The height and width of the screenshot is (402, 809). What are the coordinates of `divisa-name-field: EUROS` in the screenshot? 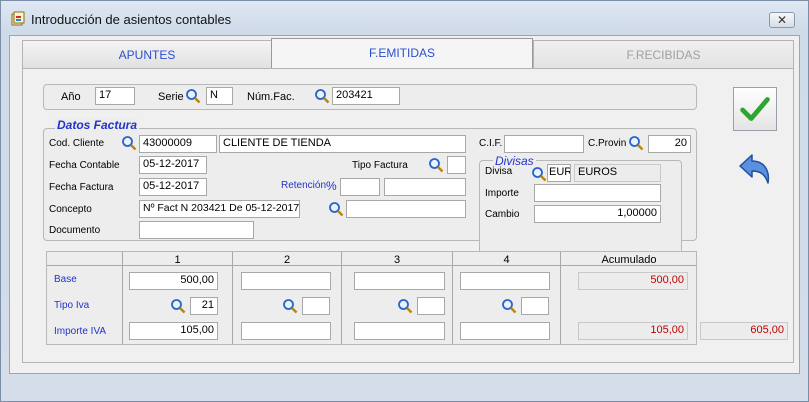 It's located at (617, 173).